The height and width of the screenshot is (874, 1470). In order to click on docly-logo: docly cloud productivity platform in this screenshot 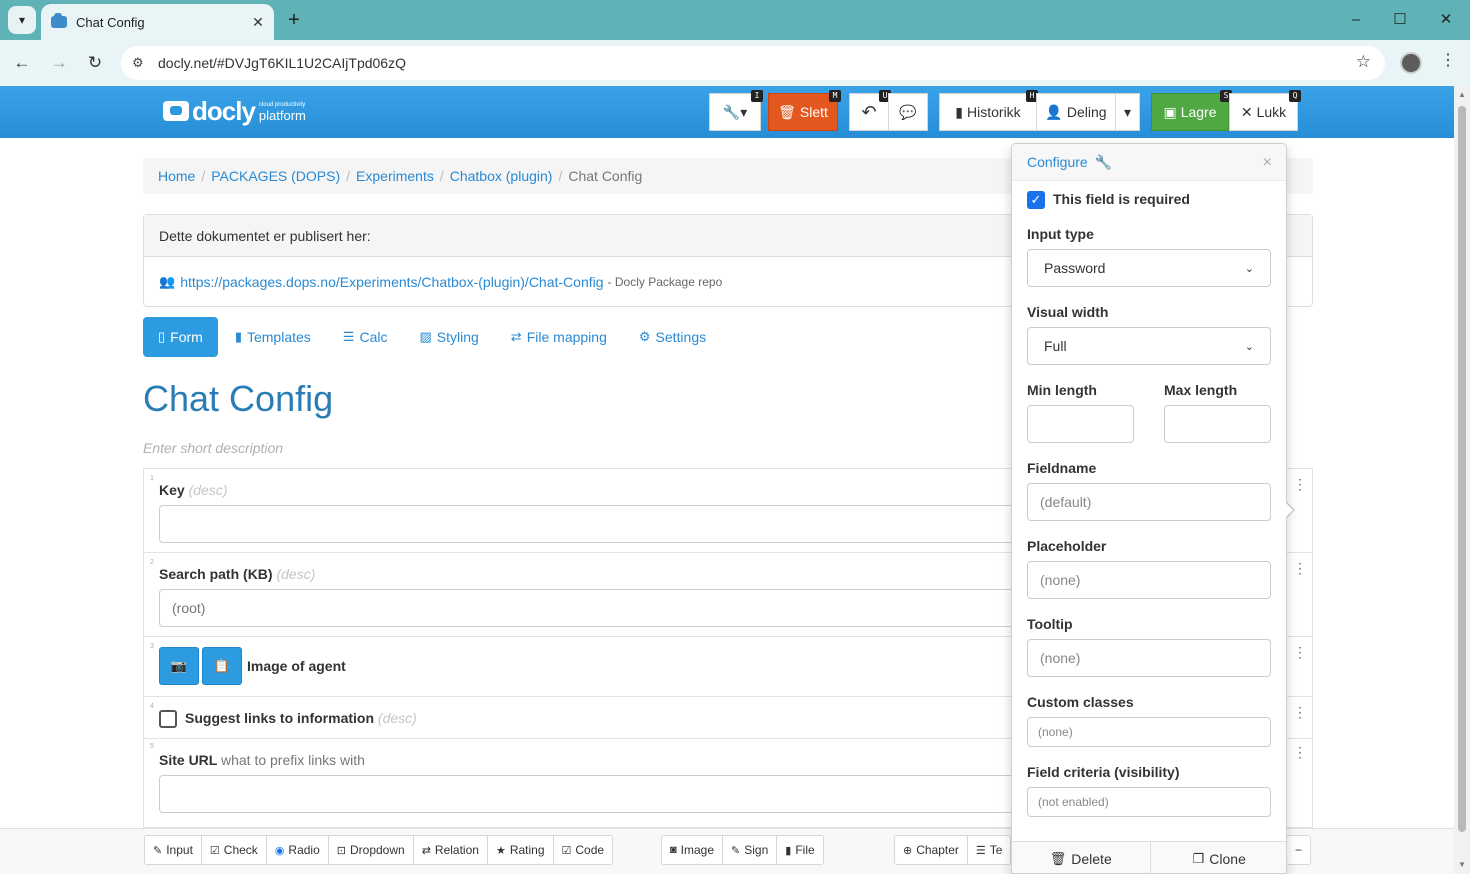, I will do `click(234, 111)`.